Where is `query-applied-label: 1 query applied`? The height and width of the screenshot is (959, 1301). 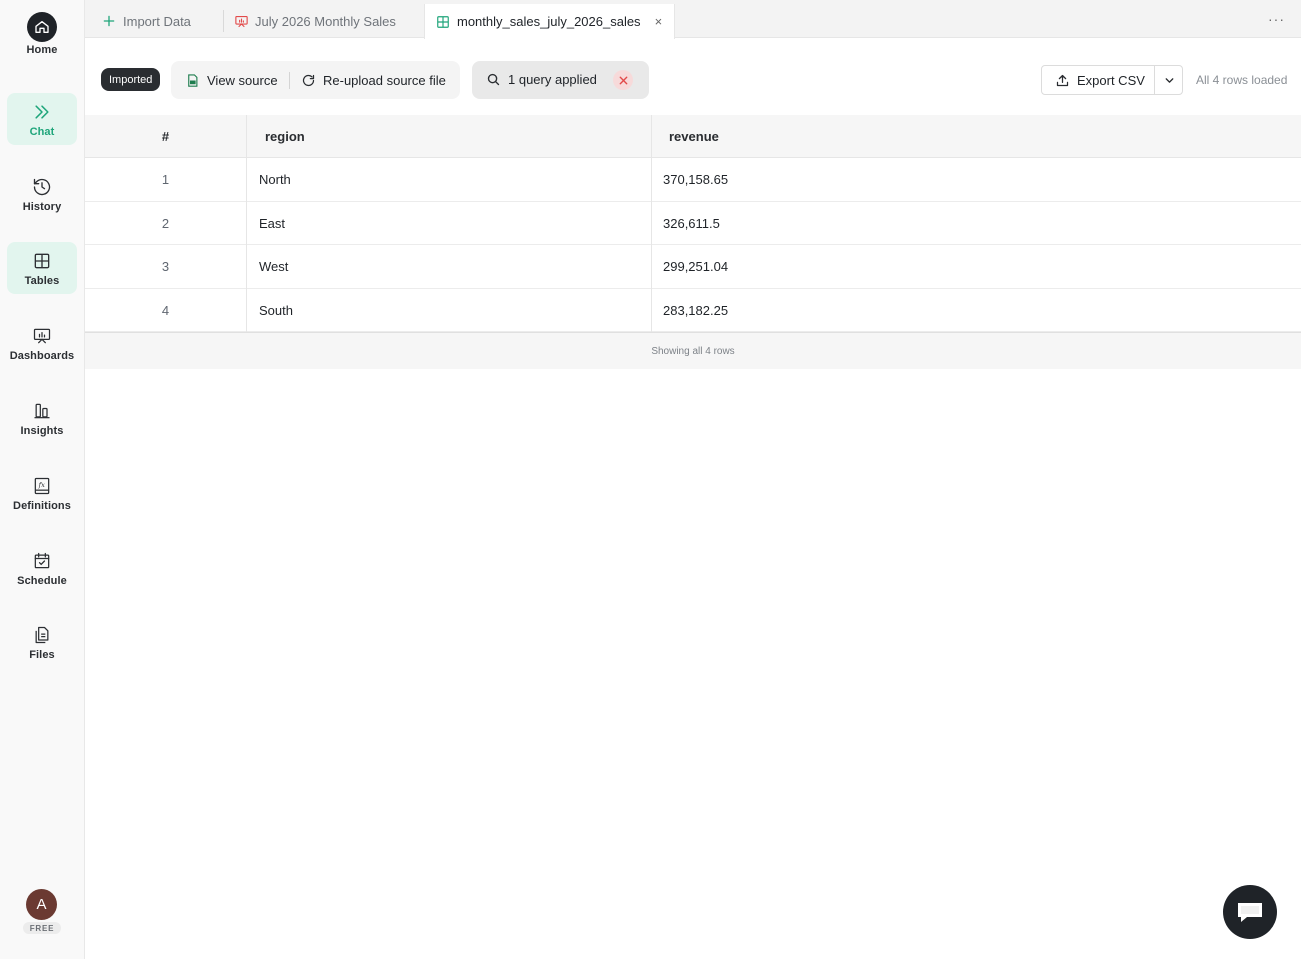
query-applied-label: 1 query applied is located at coordinates (552, 79).